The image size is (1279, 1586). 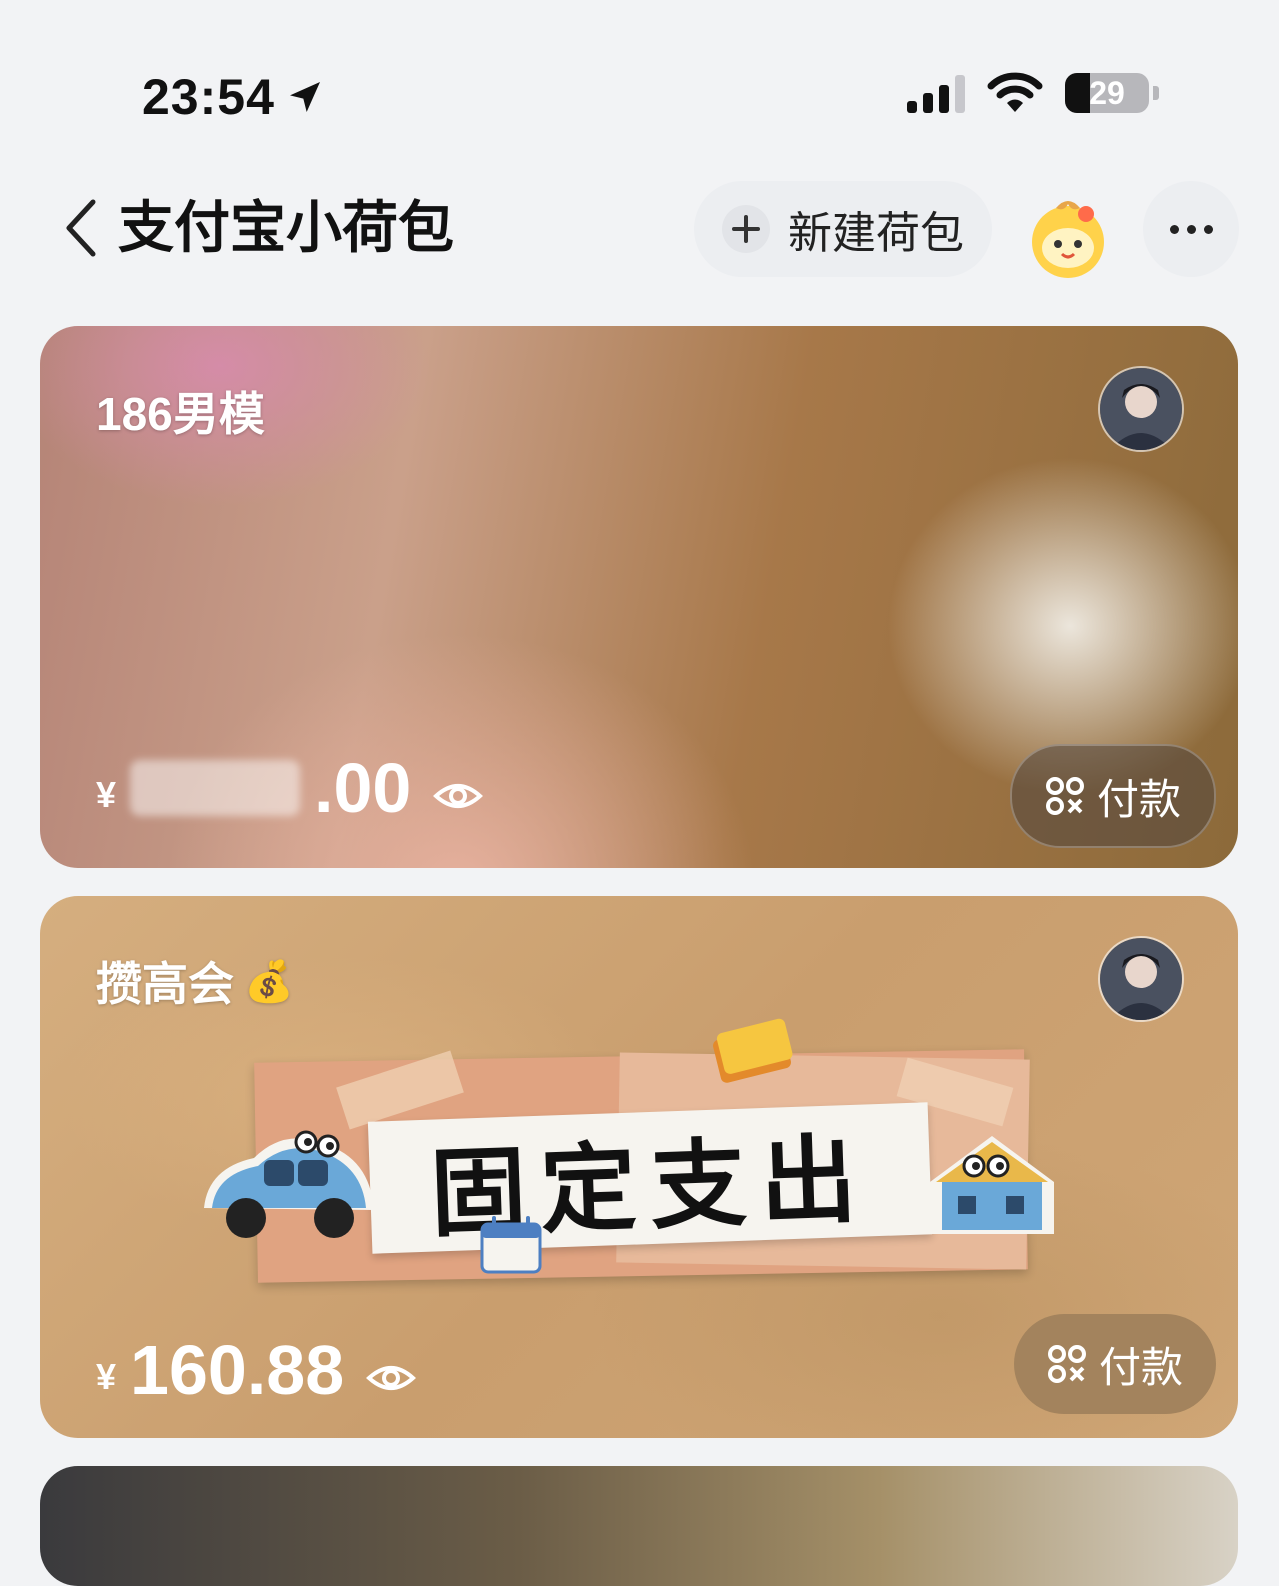 I want to click on wallet-name: 186男模, so click(x=180, y=411).